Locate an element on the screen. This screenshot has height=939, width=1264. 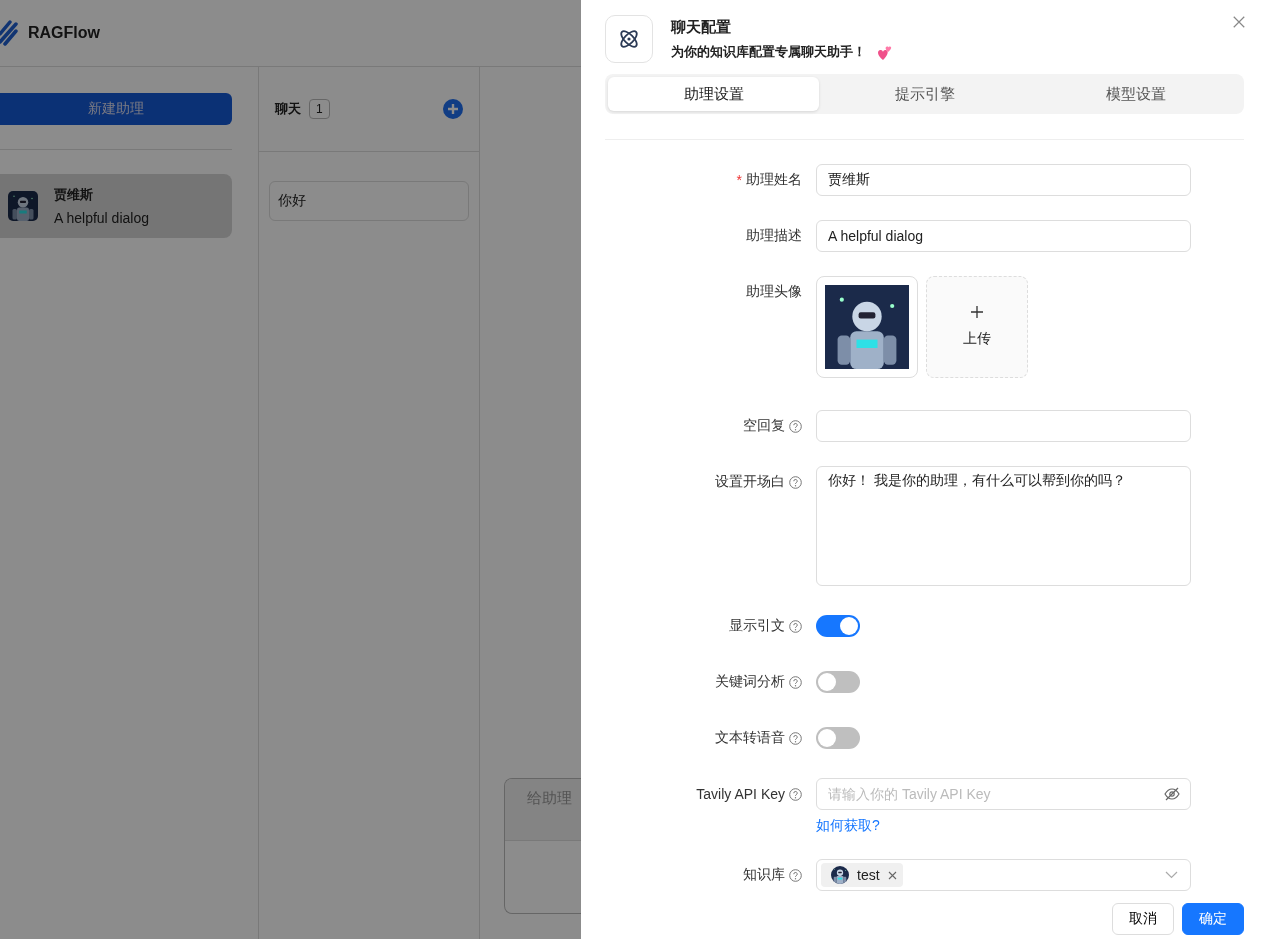
field-label: 知识库 is located at coordinates (764, 875).